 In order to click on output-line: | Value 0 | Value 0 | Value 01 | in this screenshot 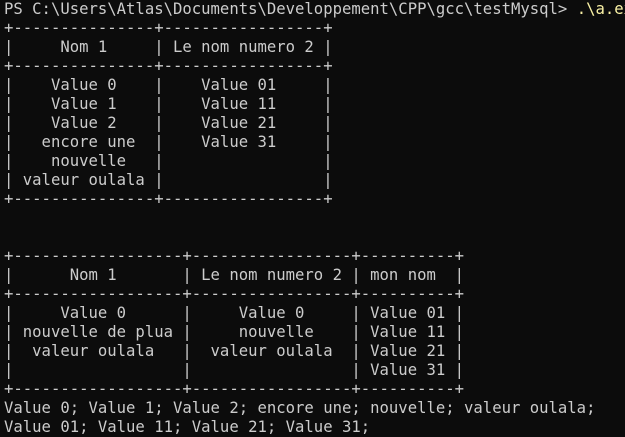, I will do `click(234, 313)`.